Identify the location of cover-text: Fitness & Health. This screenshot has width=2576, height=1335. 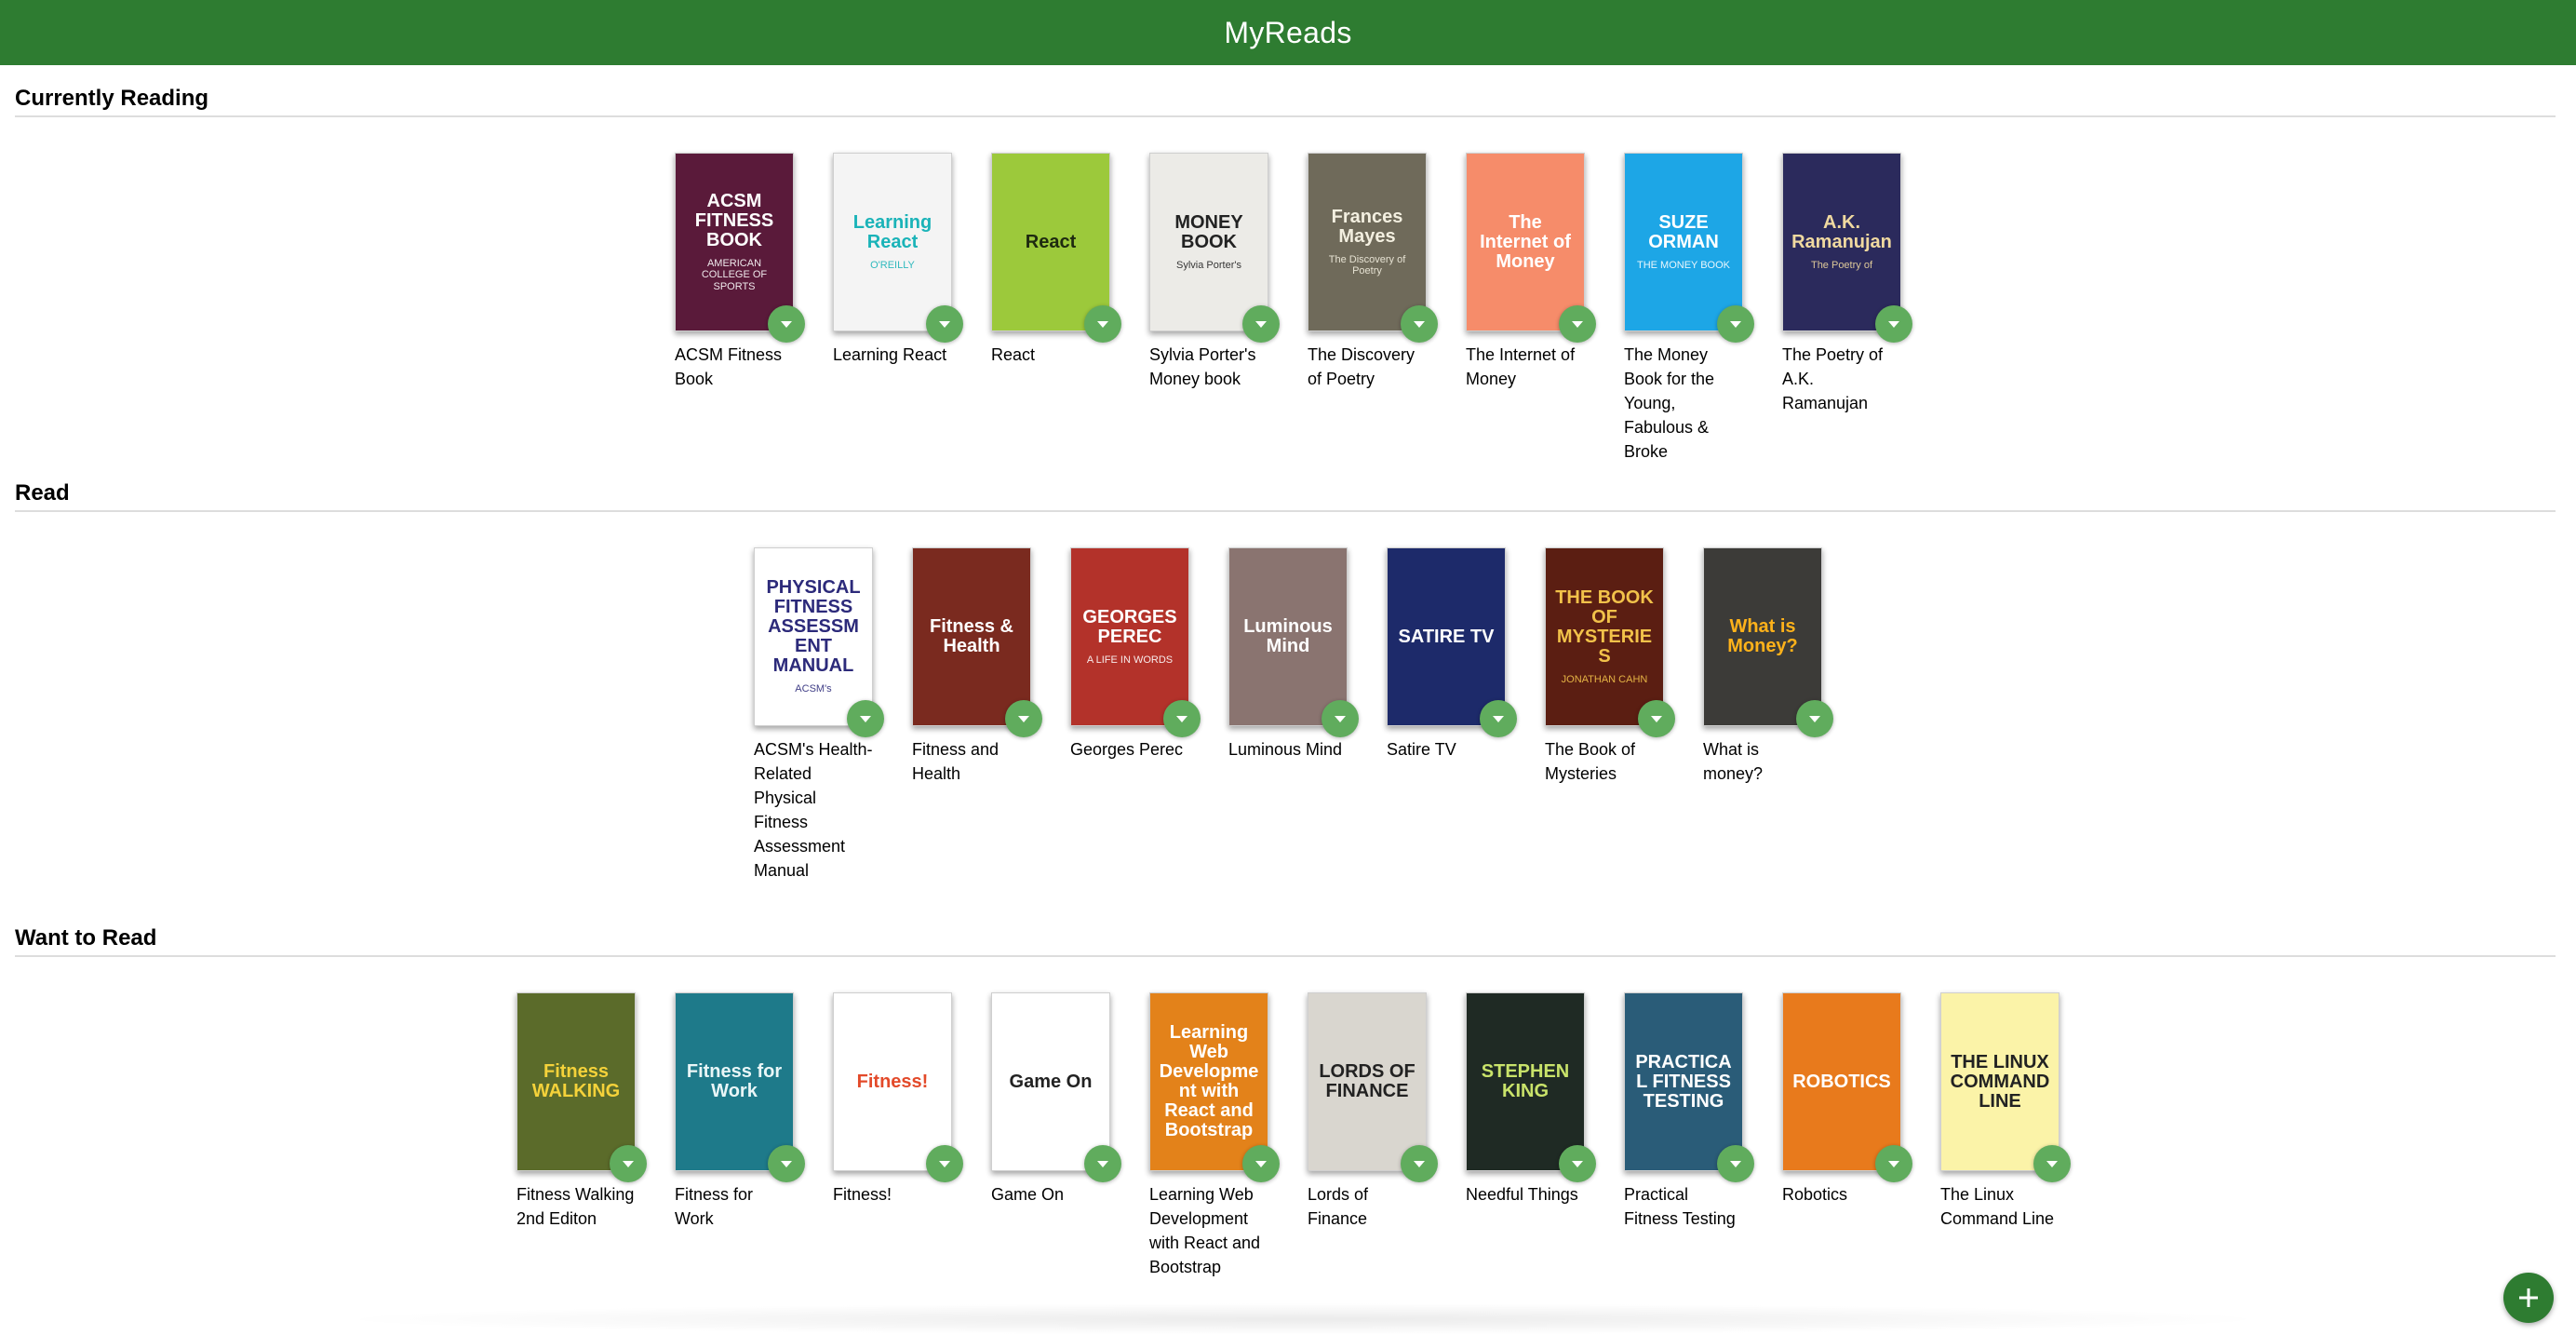
(972, 636).